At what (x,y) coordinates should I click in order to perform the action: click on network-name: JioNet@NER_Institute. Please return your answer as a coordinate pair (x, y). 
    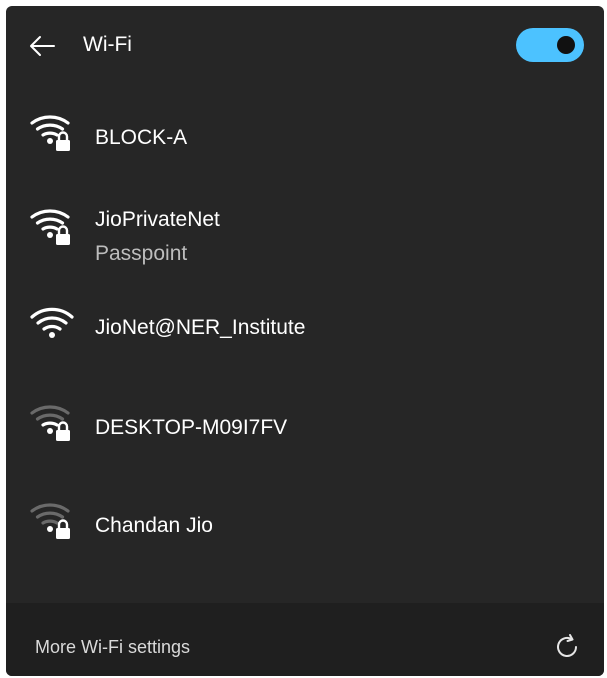
    Looking at the image, I should click on (200, 327).